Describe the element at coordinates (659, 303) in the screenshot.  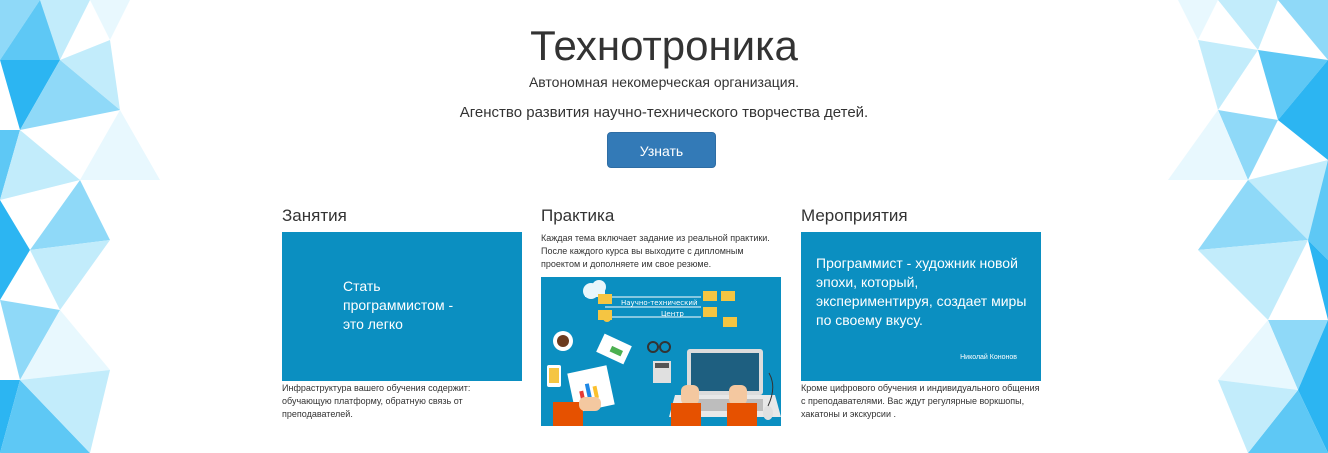
I see `illustration-caption-line1: Научно-технический` at that location.